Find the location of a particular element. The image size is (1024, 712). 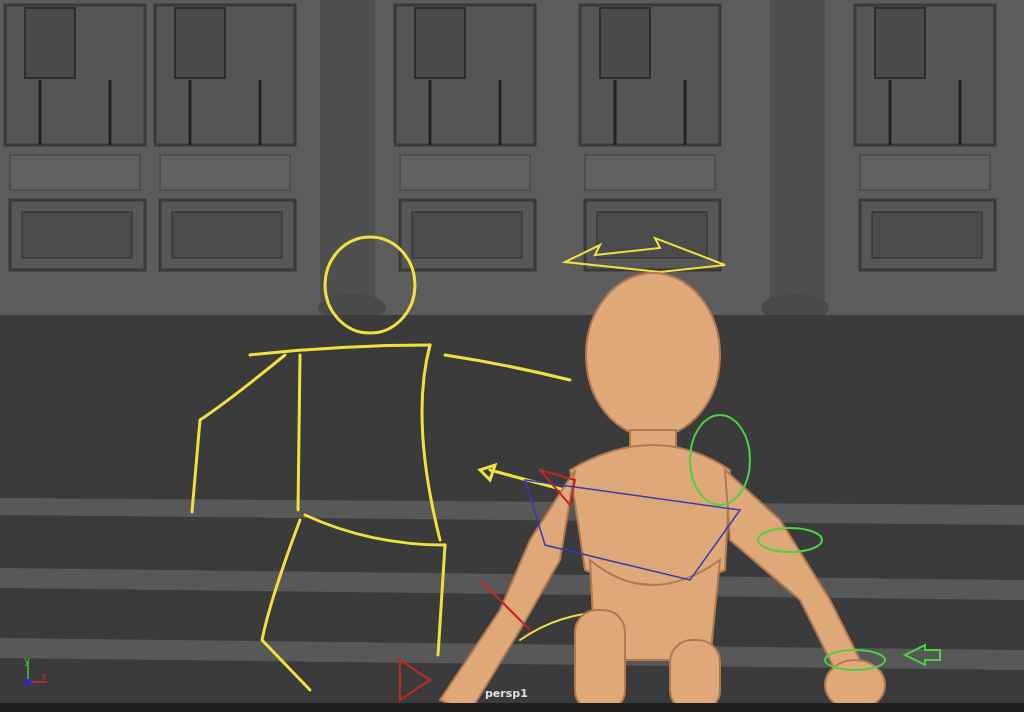

camera-label: persp1 is located at coordinates (506, 693).